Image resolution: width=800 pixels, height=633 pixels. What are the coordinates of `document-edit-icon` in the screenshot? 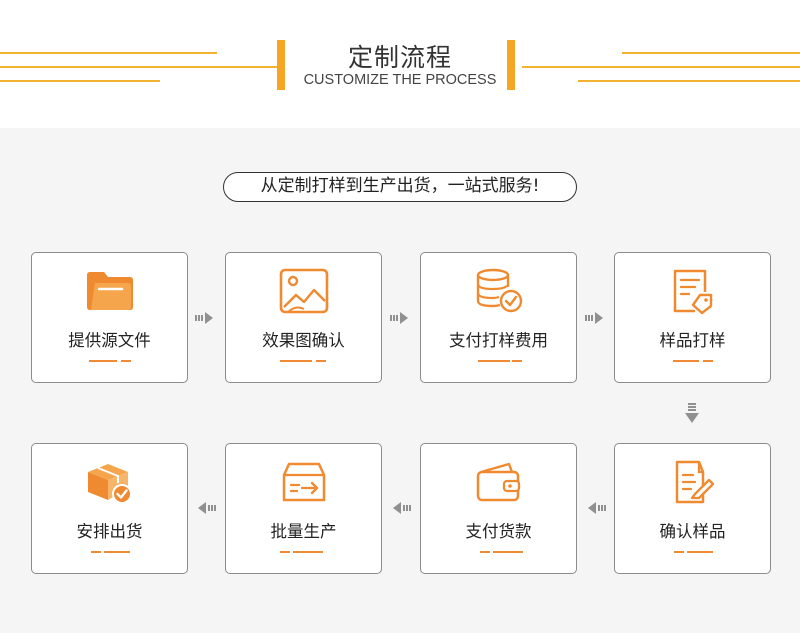 It's located at (693, 482).